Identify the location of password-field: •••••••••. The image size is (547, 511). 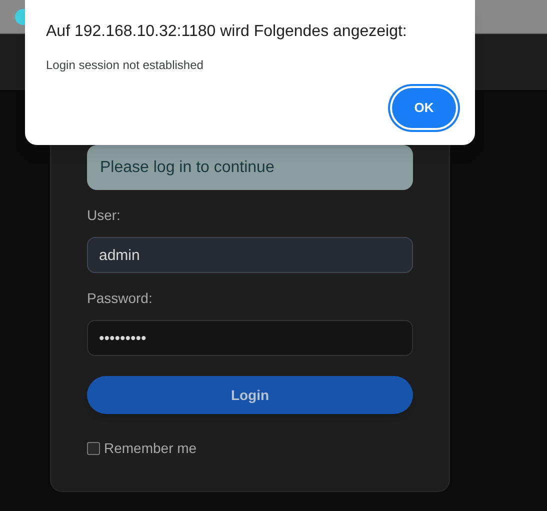
(250, 338).